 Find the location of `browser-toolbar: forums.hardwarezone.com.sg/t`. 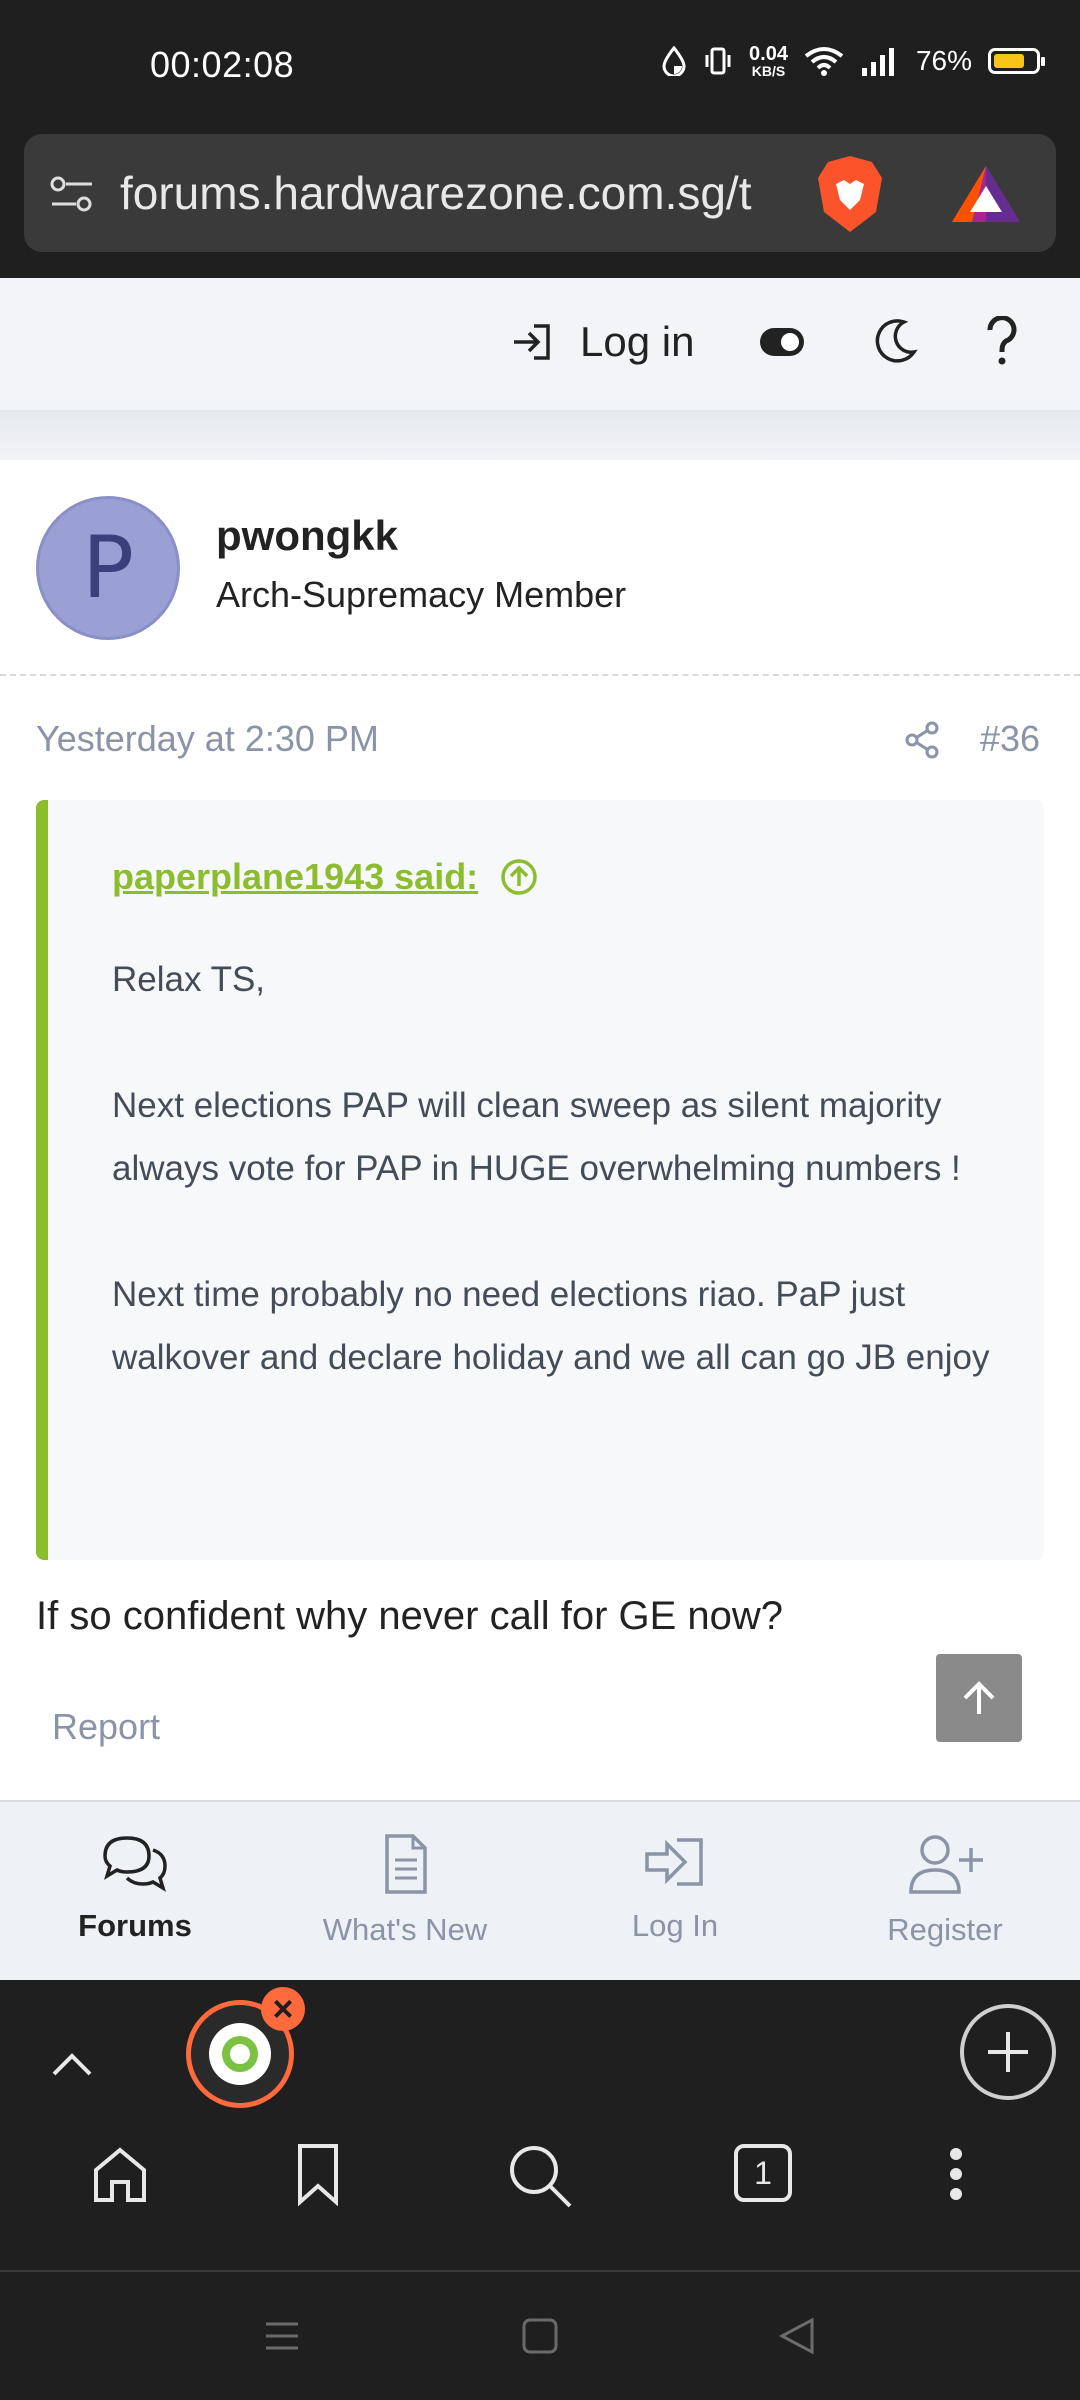

browser-toolbar: forums.hardwarezone.com.sg/t is located at coordinates (540, 205).